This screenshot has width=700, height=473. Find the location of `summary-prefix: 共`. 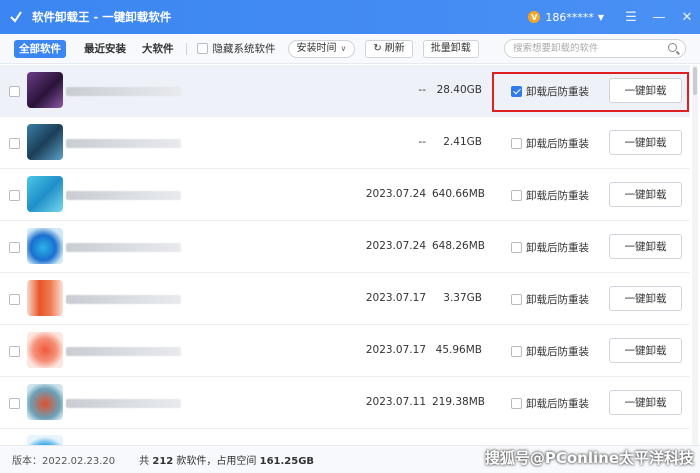

summary-prefix: 共 is located at coordinates (144, 461).